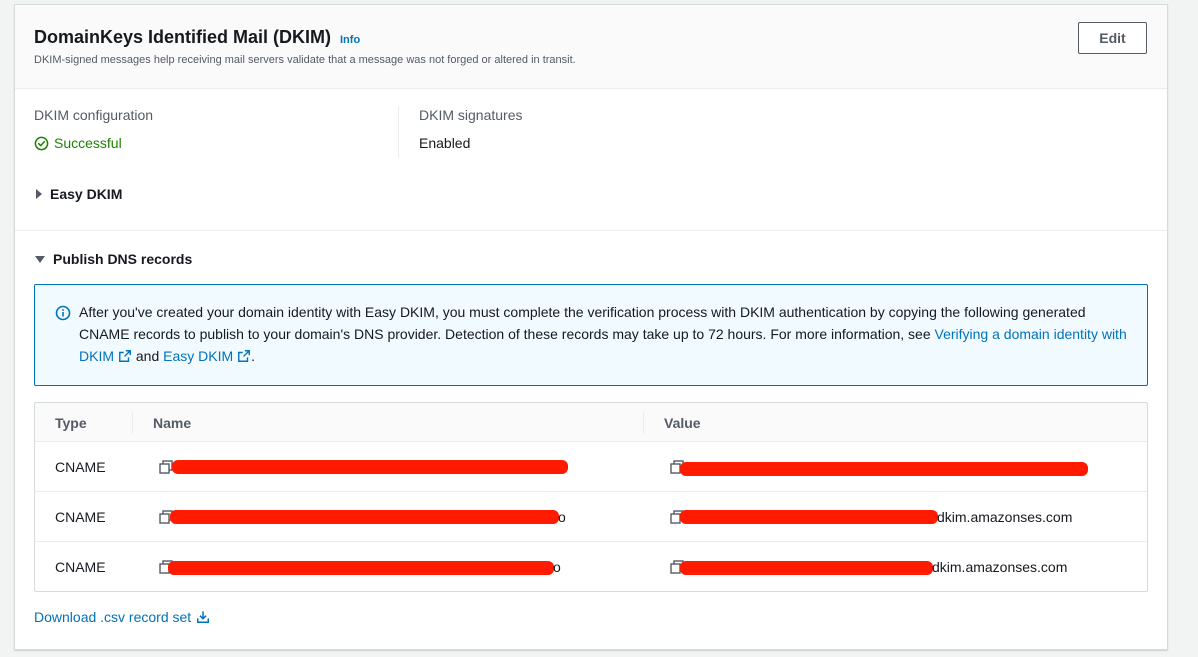 The height and width of the screenshot is (657, 1198). I want to click on download-csv-link: Download .csv record set, so click(122, 617).